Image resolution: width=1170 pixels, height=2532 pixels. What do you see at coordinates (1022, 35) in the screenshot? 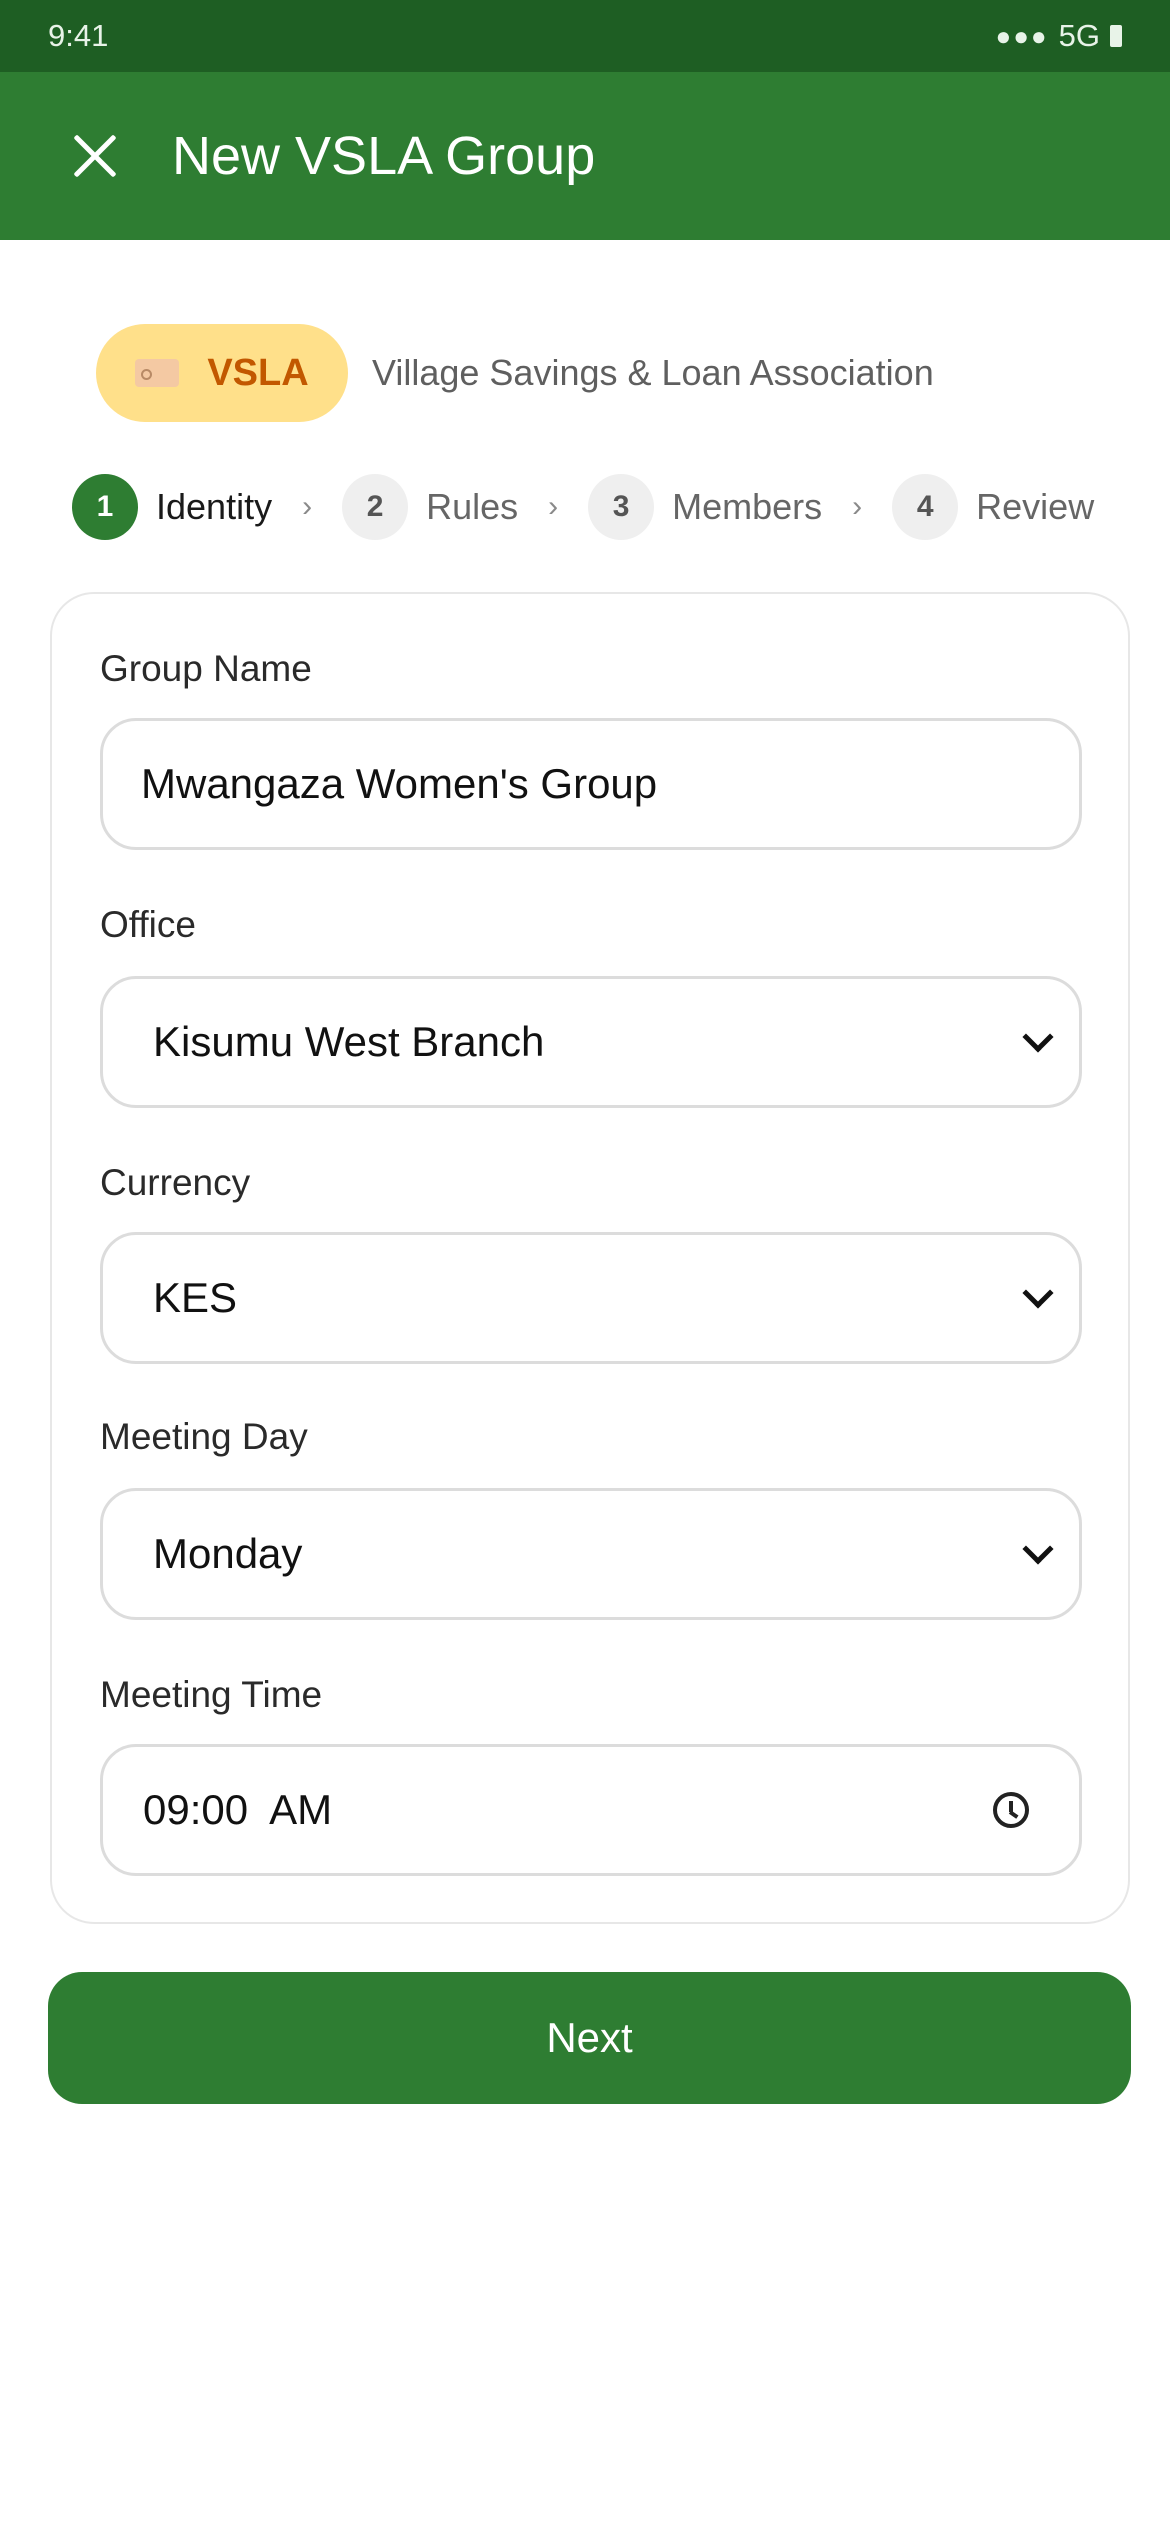
I see `signal-icon: ●●●` at bounding box center [1022, 35].